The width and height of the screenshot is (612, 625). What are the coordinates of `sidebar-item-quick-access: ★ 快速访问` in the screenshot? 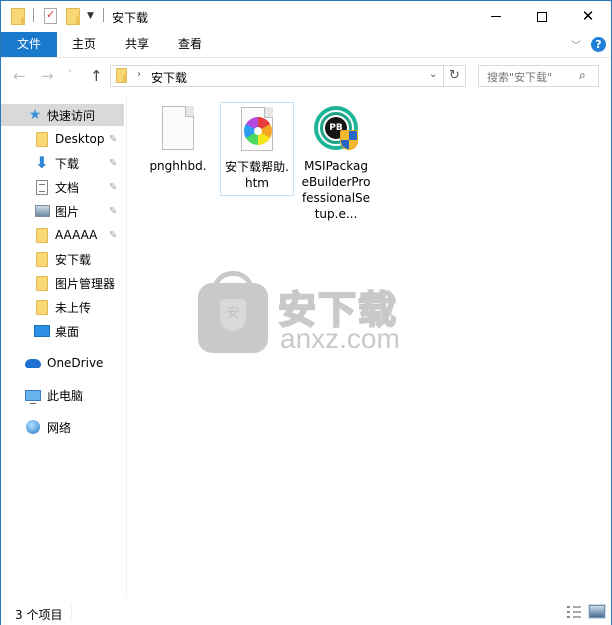 It's located at (62, 115).